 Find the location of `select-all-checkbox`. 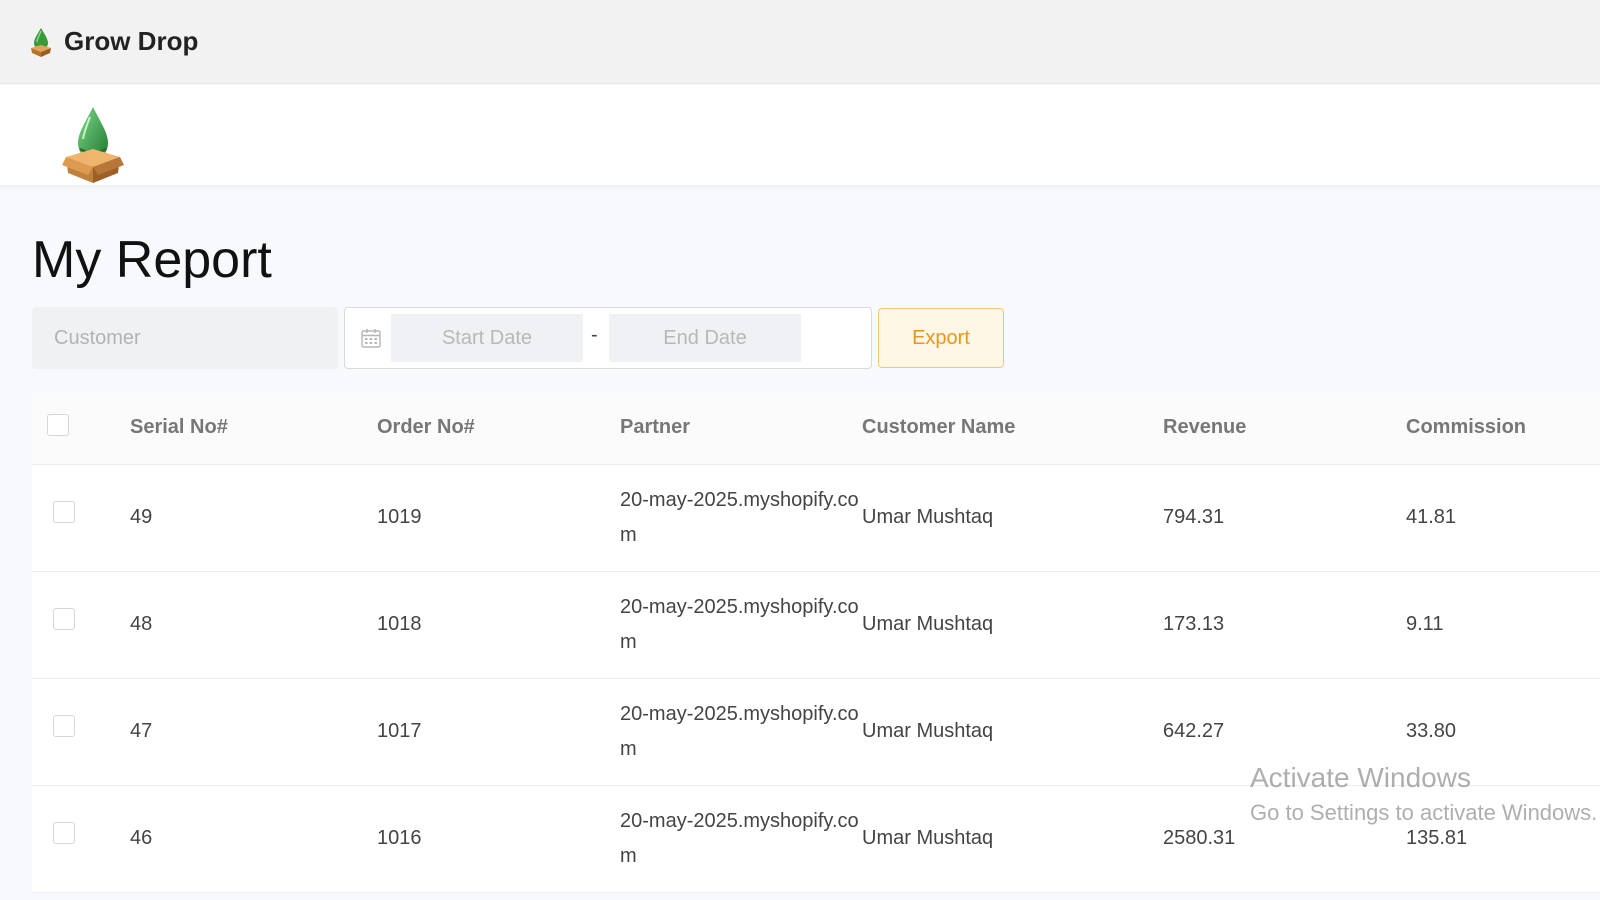

select-all-checkbox is located at coordinates (58, 424).